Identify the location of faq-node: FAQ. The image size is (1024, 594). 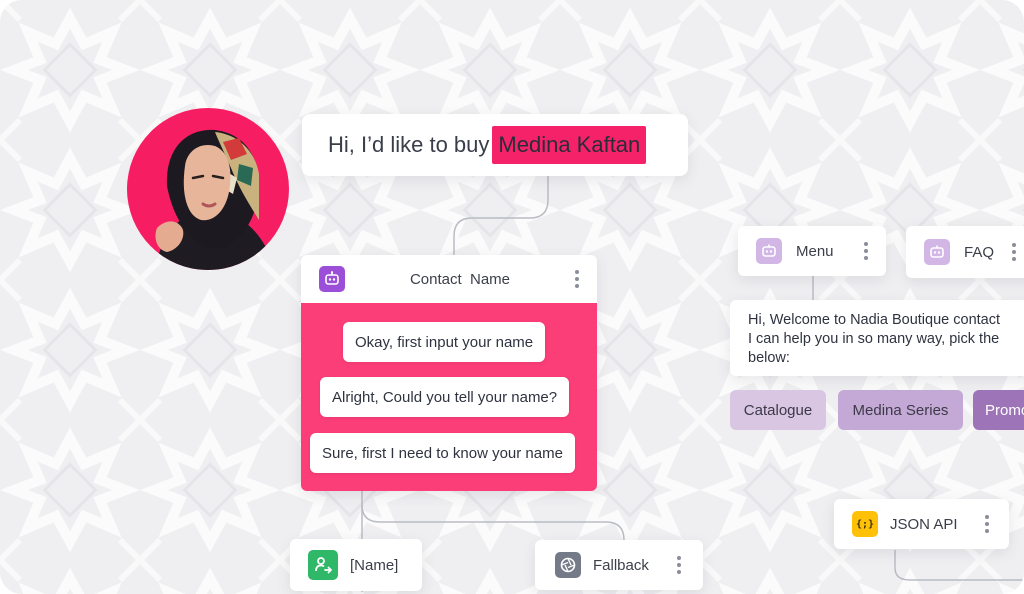
(965, 252).